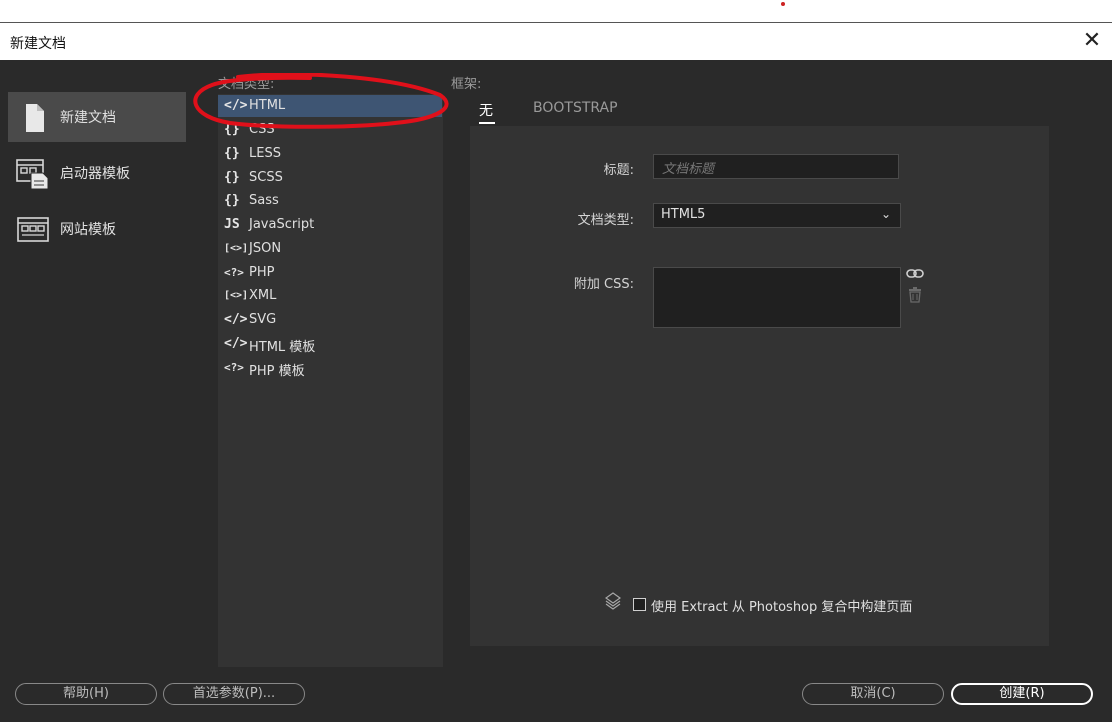 The height and width of the screenshot is (722, 1112). What do you see at coordinates (330, 249) in the screenshot?
I see `doctype-item-json: [<>] JSON` at bounding box center [330, 249].